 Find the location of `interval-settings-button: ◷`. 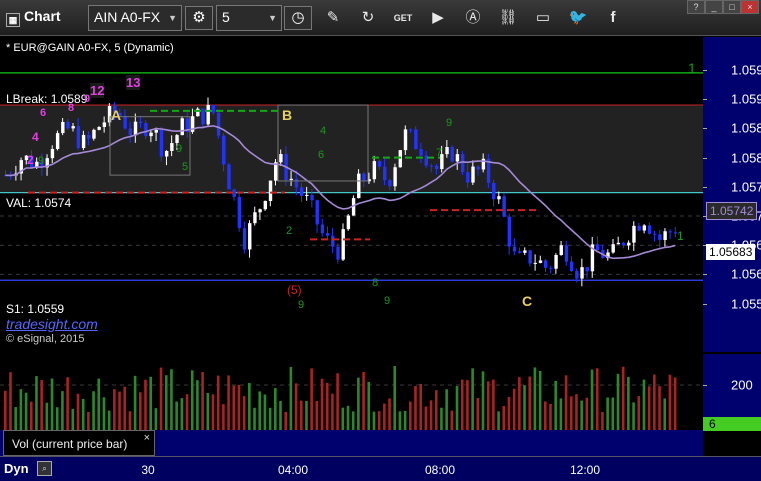

interval-settings-button: ◷ is located at coordinates (298, 18).